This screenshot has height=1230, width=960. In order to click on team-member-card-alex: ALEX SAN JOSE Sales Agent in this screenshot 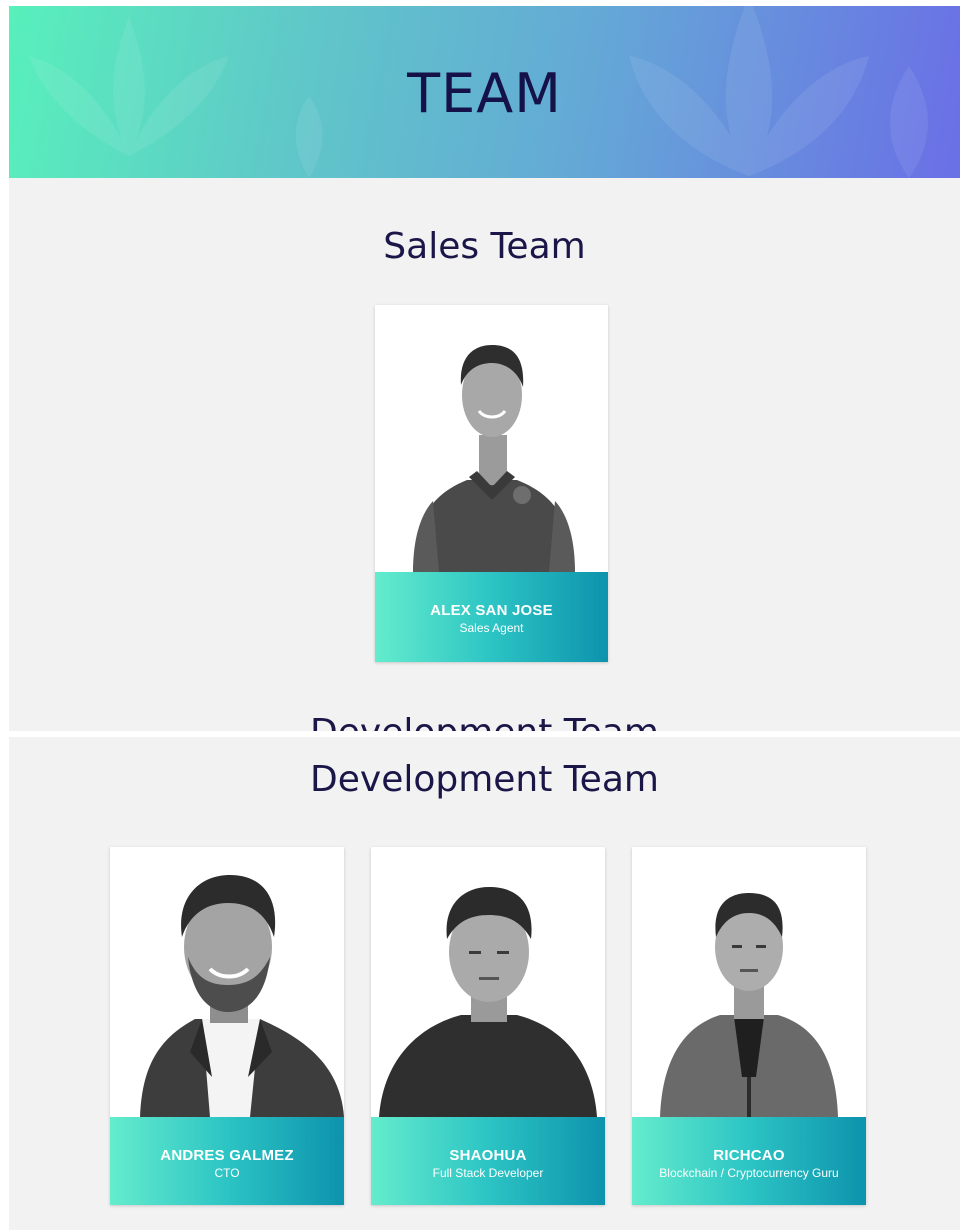, I will do `click(491, 483)`.